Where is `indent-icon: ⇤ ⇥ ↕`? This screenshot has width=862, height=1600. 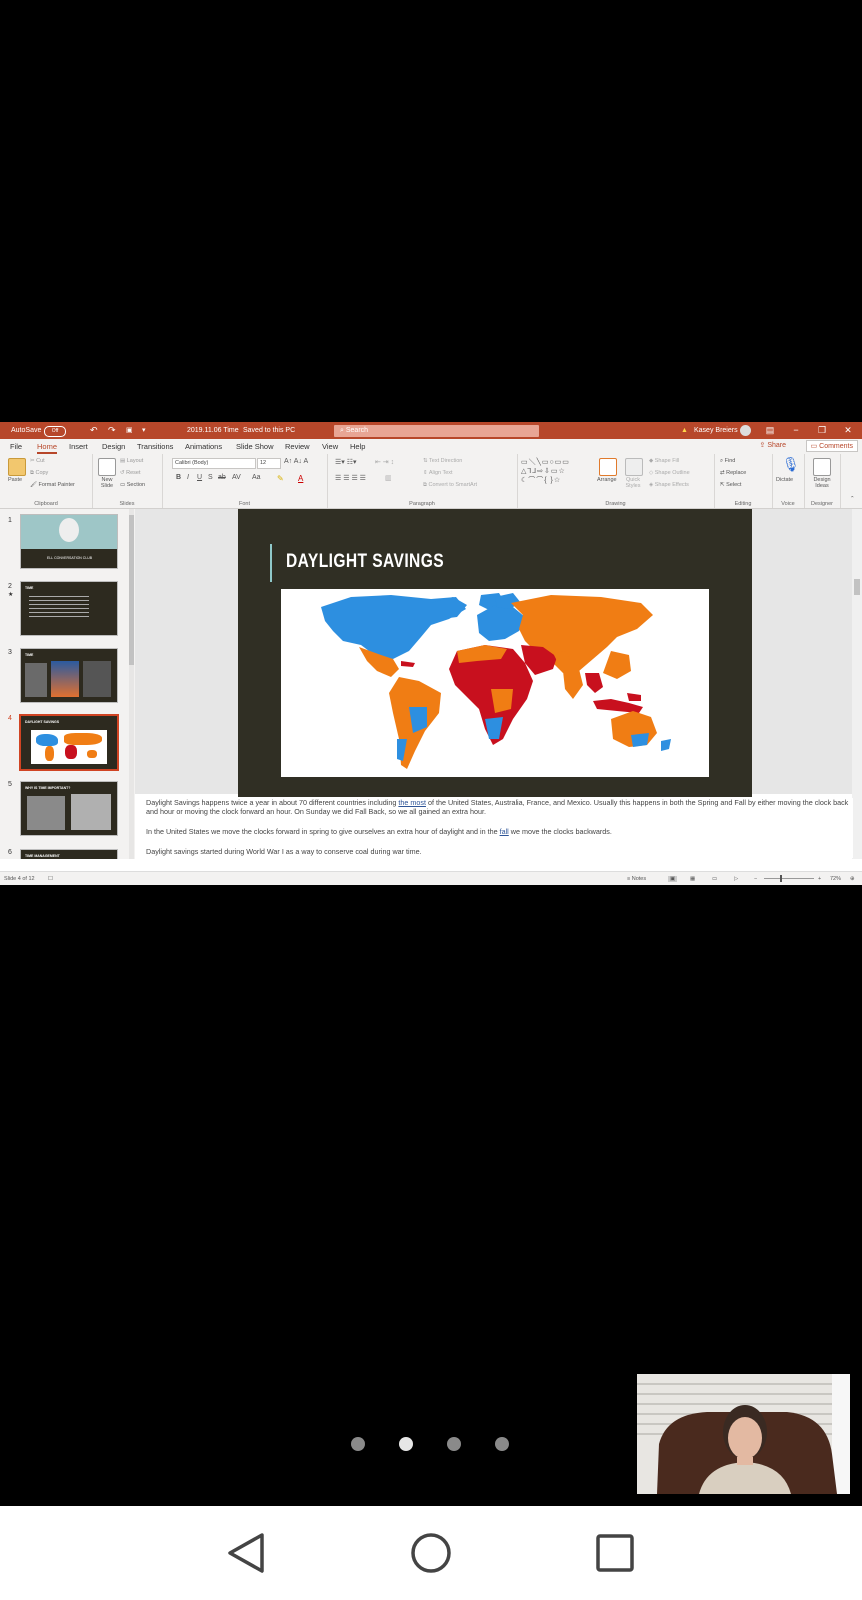
indent-icon: ⇤ ⇥ ↕ is located at coordinates (384, 462).